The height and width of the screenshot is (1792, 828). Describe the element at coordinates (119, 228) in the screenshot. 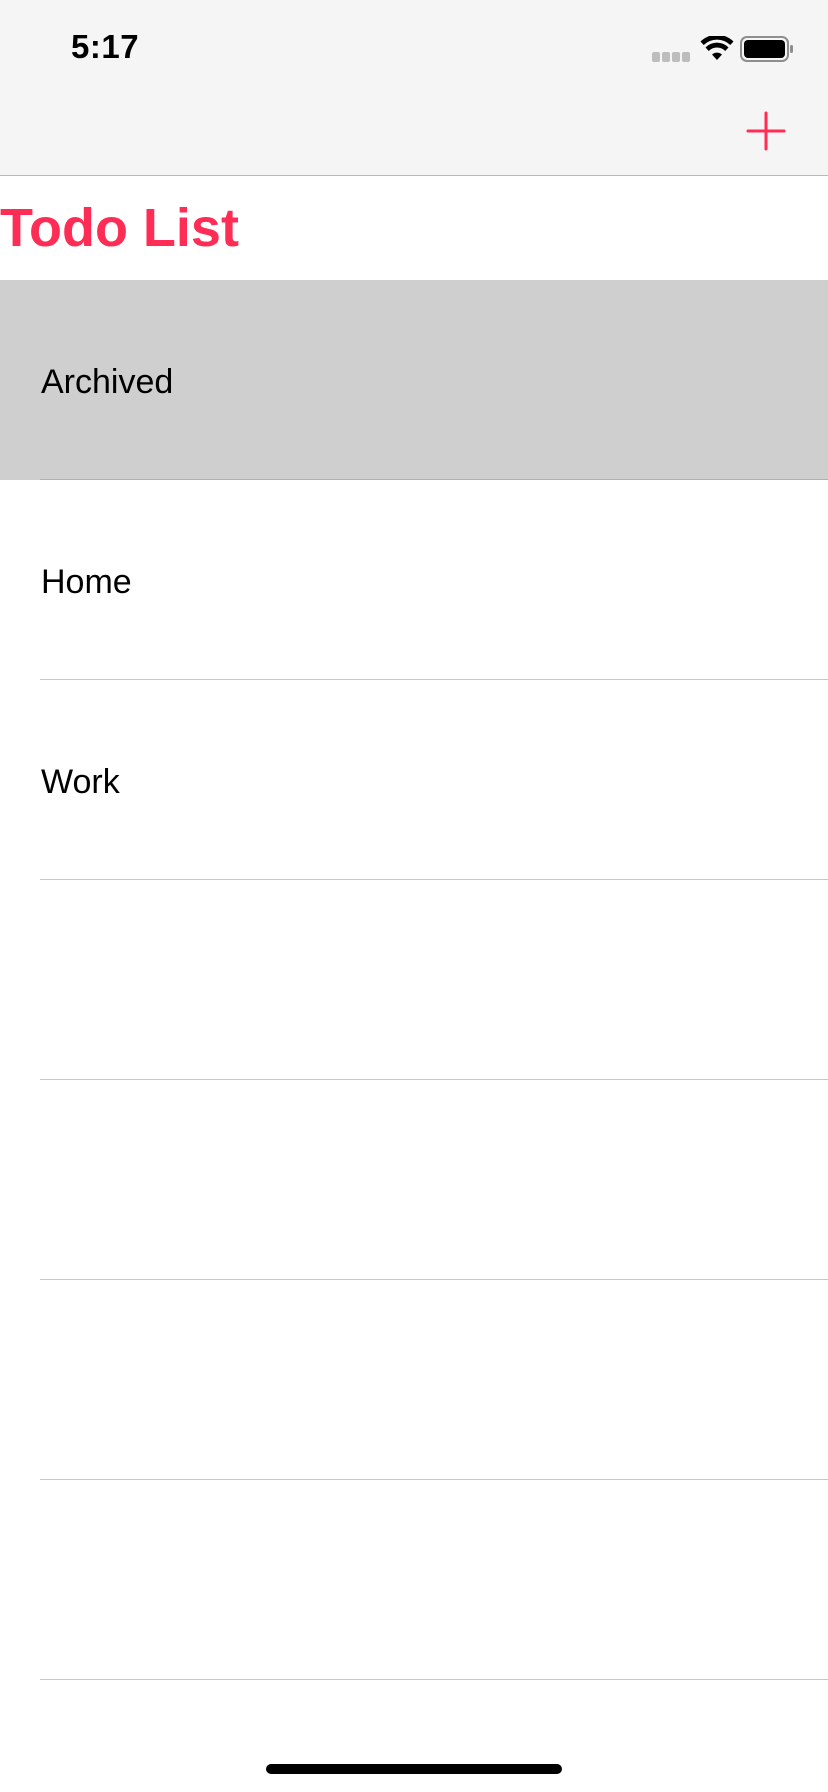

I see `page-title: Todo List` at that location.